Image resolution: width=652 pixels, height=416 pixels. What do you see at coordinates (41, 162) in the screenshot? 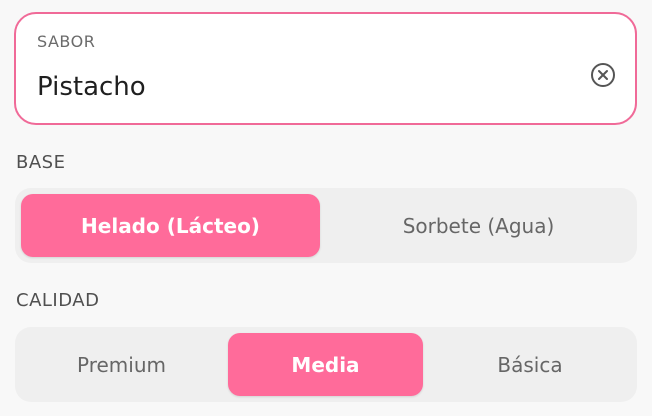
I see `base-section-title: BASE` at bounding box center [41, 162].